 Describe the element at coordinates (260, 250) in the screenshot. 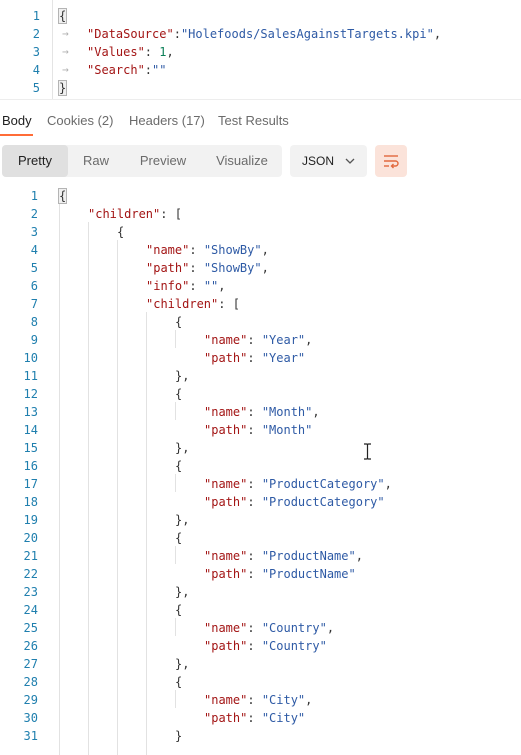

I see `code-line: 4 "name": "ShowBy",` at that location.